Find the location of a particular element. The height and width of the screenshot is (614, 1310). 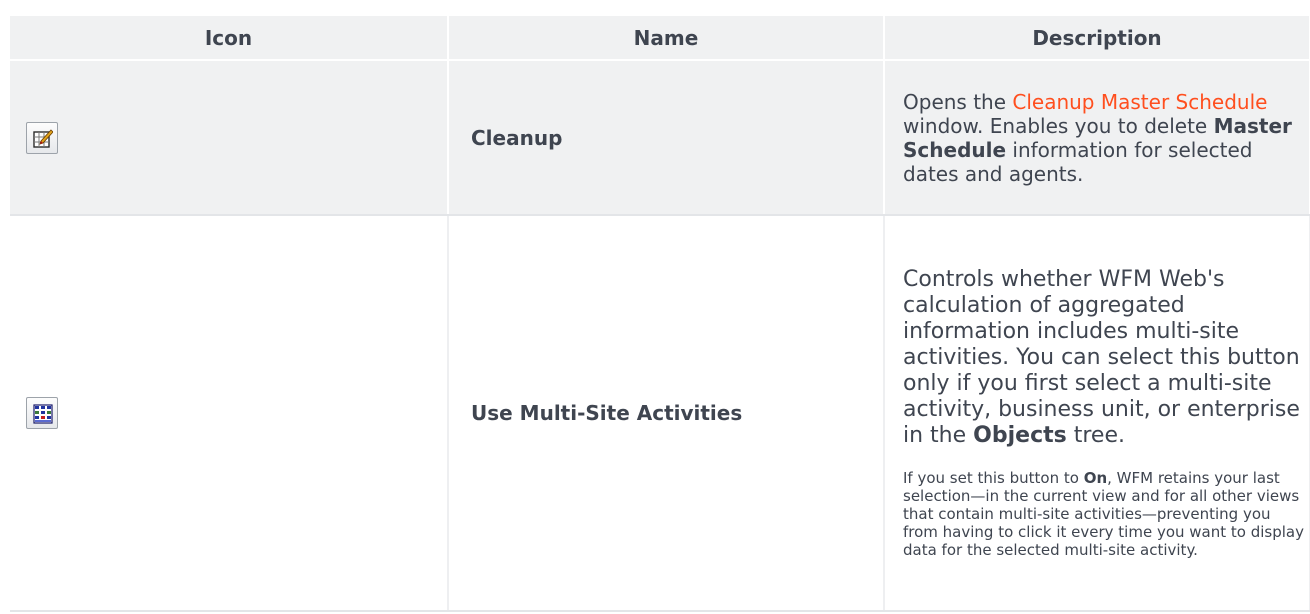

description-segment: tree. is located at coordinates (1095, 435).